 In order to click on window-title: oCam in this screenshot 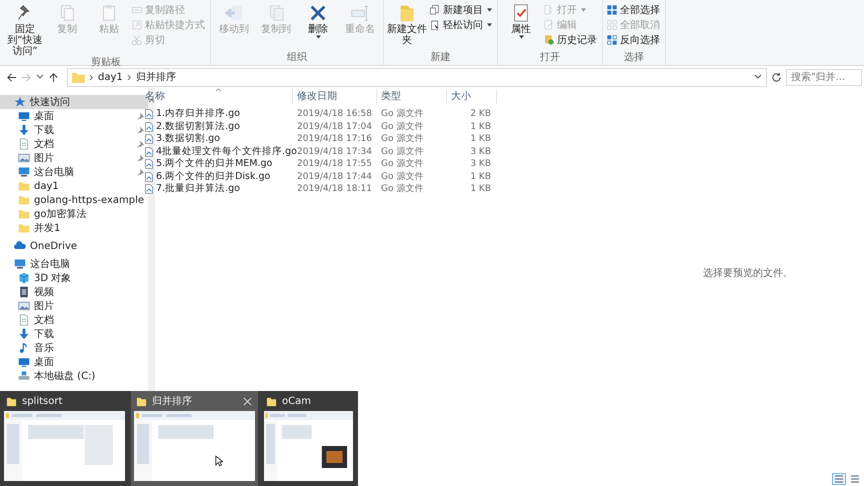, I will do `click(297, 401)`.